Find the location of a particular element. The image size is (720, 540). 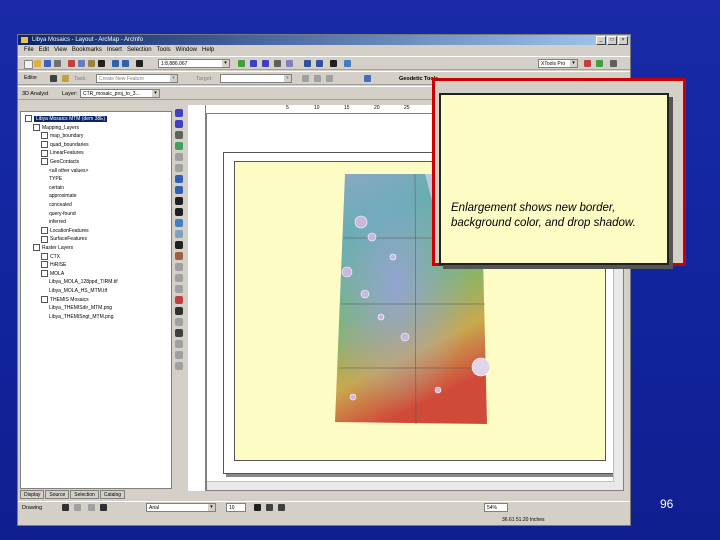

toc-item: approximate is located at coordinates (63, 196).